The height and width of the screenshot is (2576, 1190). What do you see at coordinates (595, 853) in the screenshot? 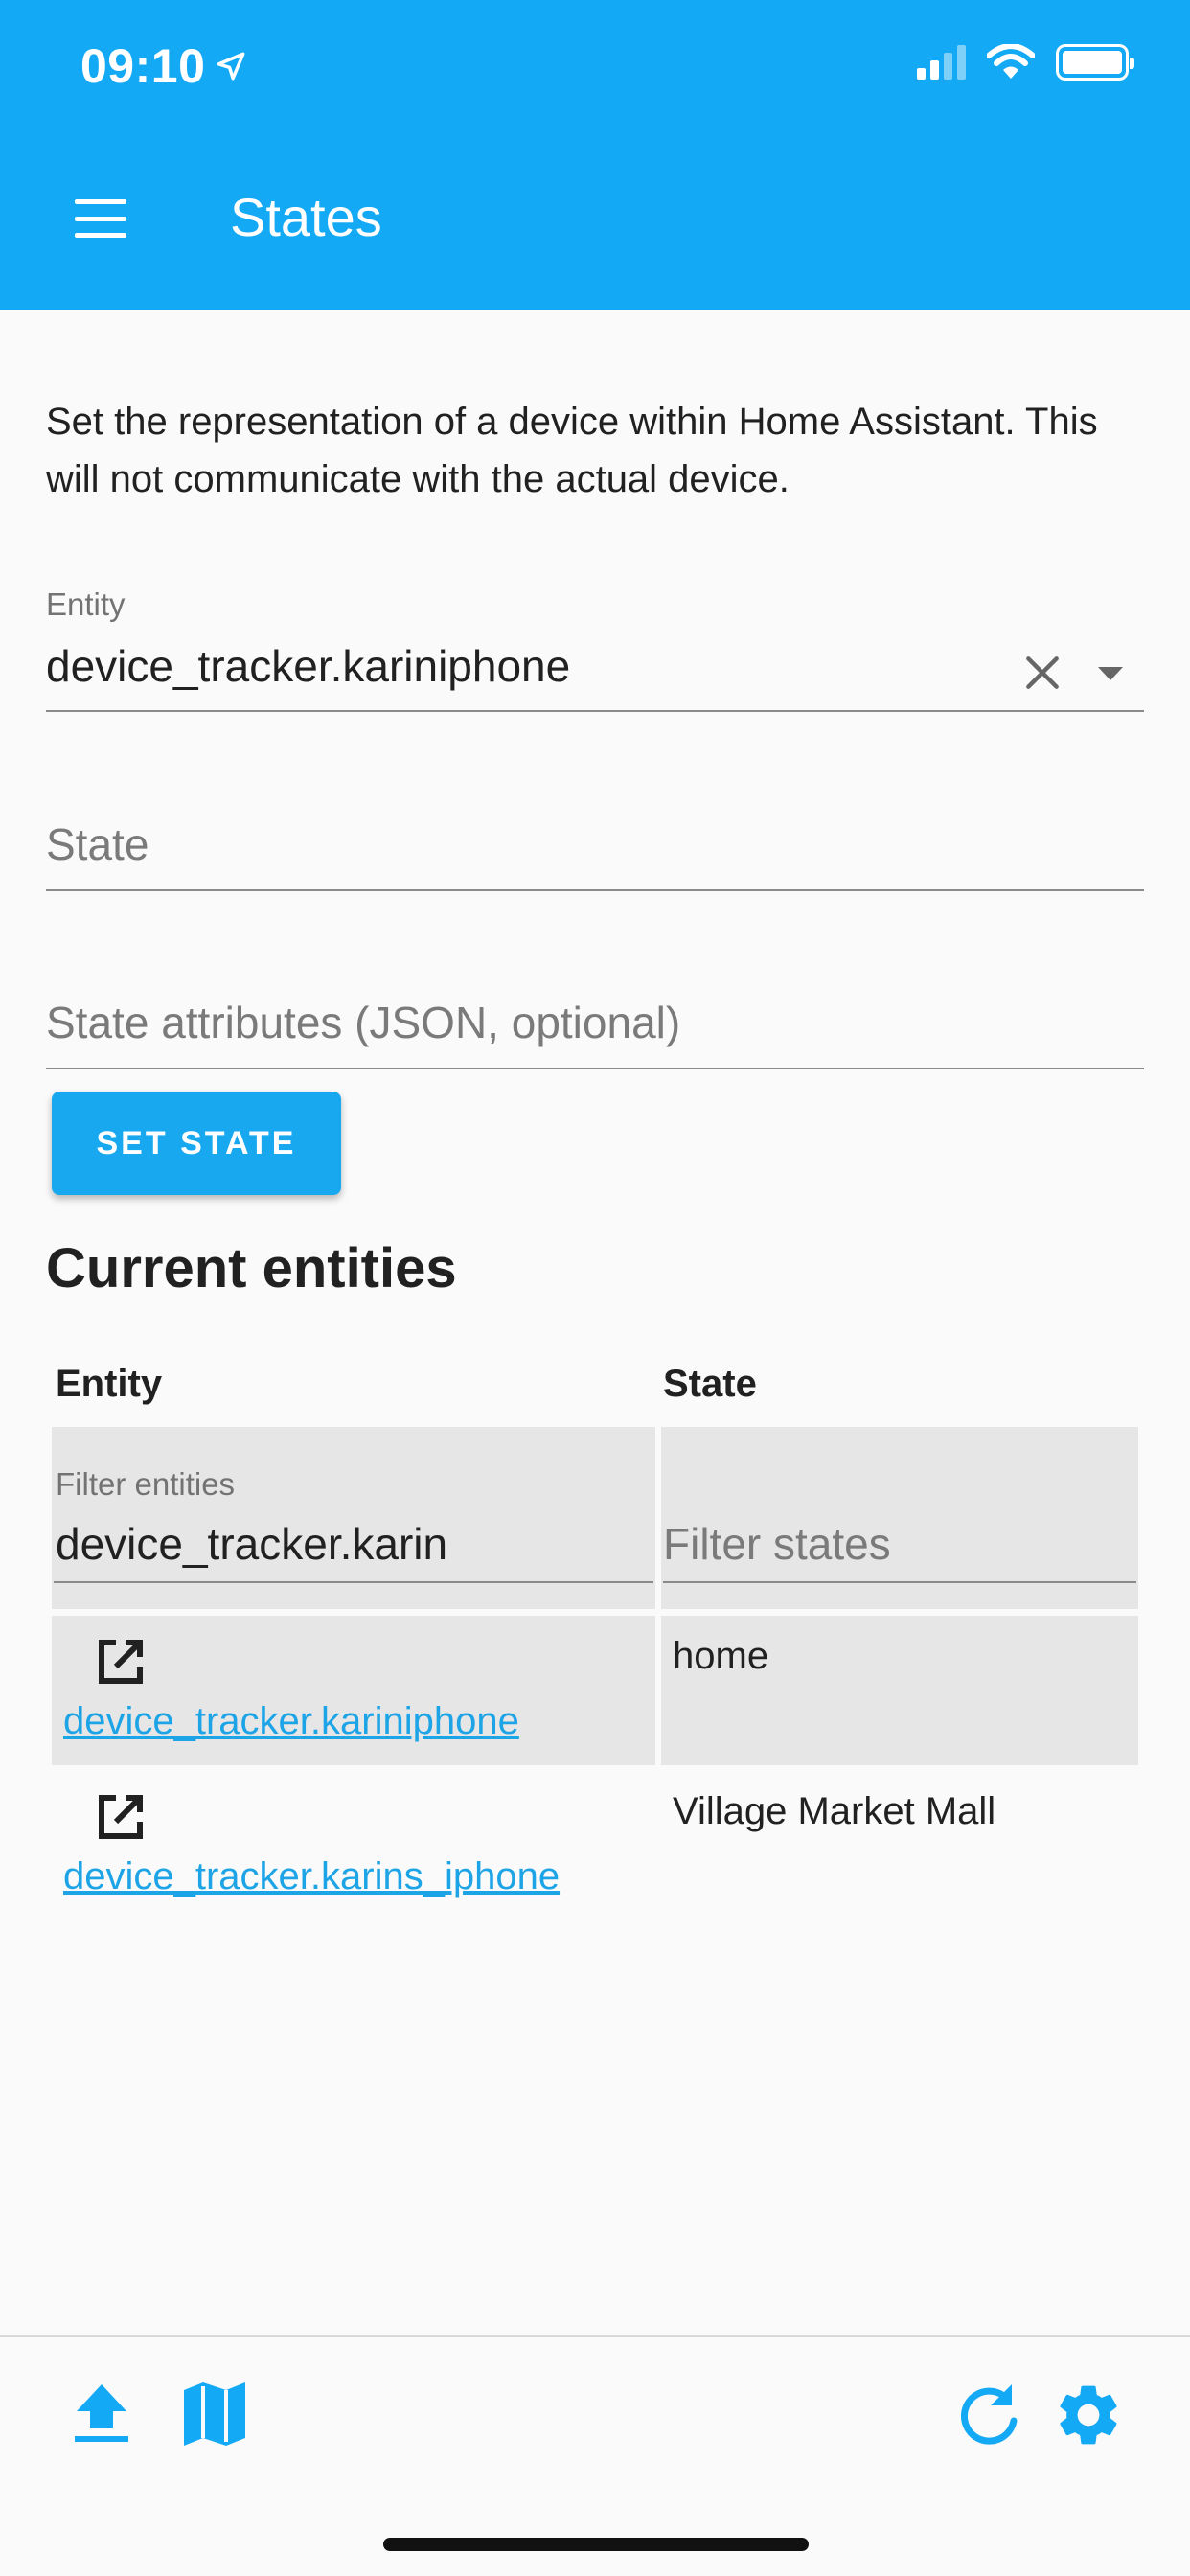
I see `state-field: State` at bounding box center [595, 853].